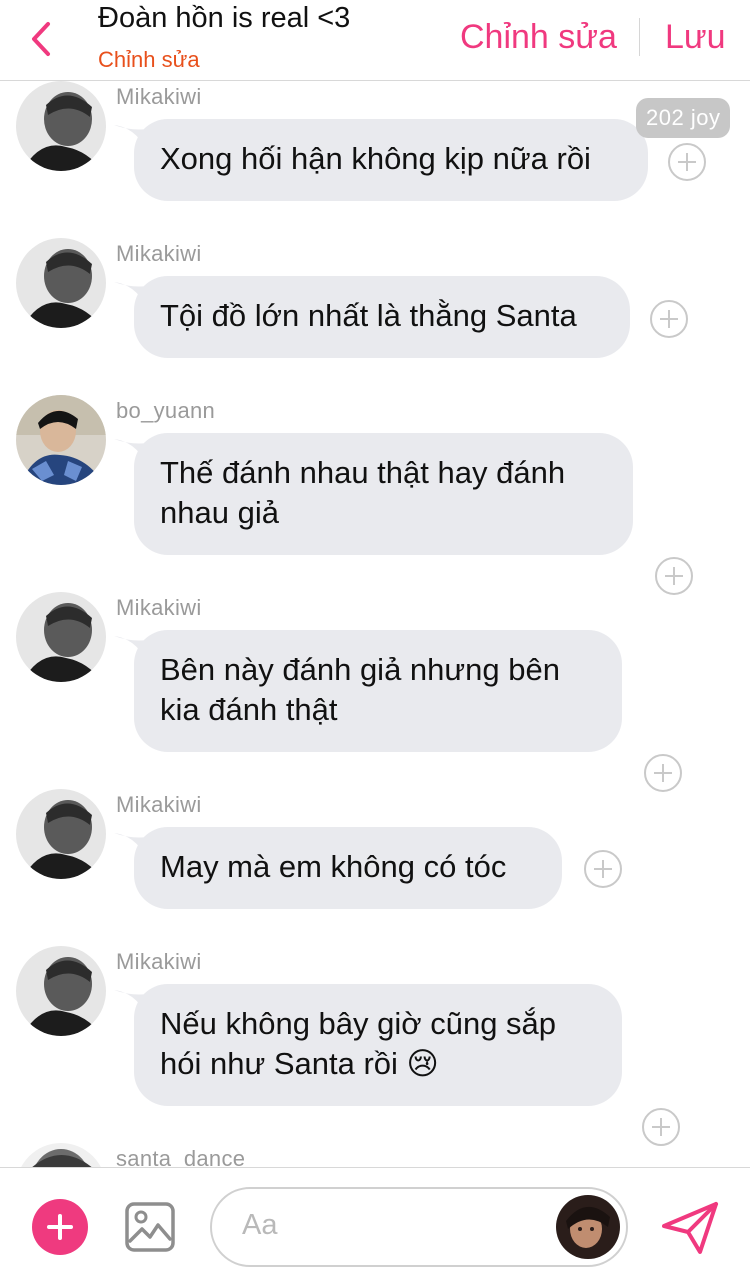 The height and width of the screenshot is (1288, 750). I want to click on chevron-left-icon, so click(41, 39).